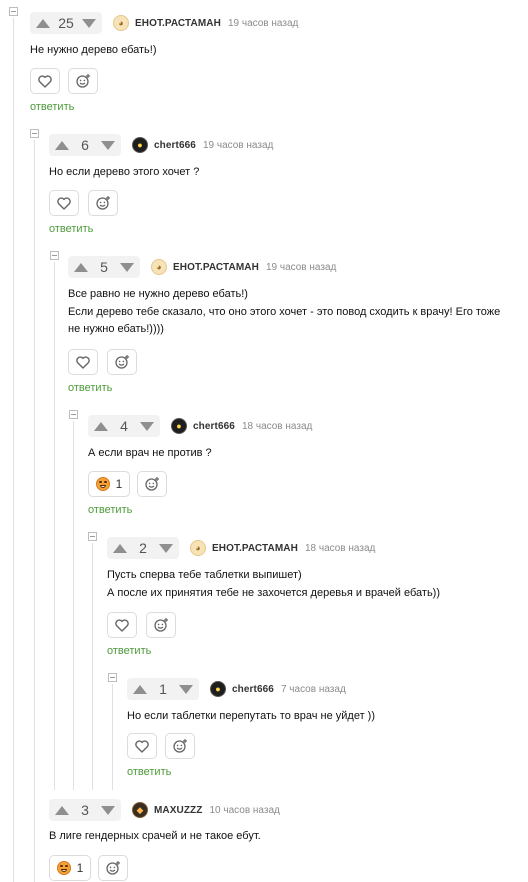 Image resolution: width=528 pixels, height=882 pixels. I want to click on comment-line: Но если дерево этого хочет ?, so click(124, 172).